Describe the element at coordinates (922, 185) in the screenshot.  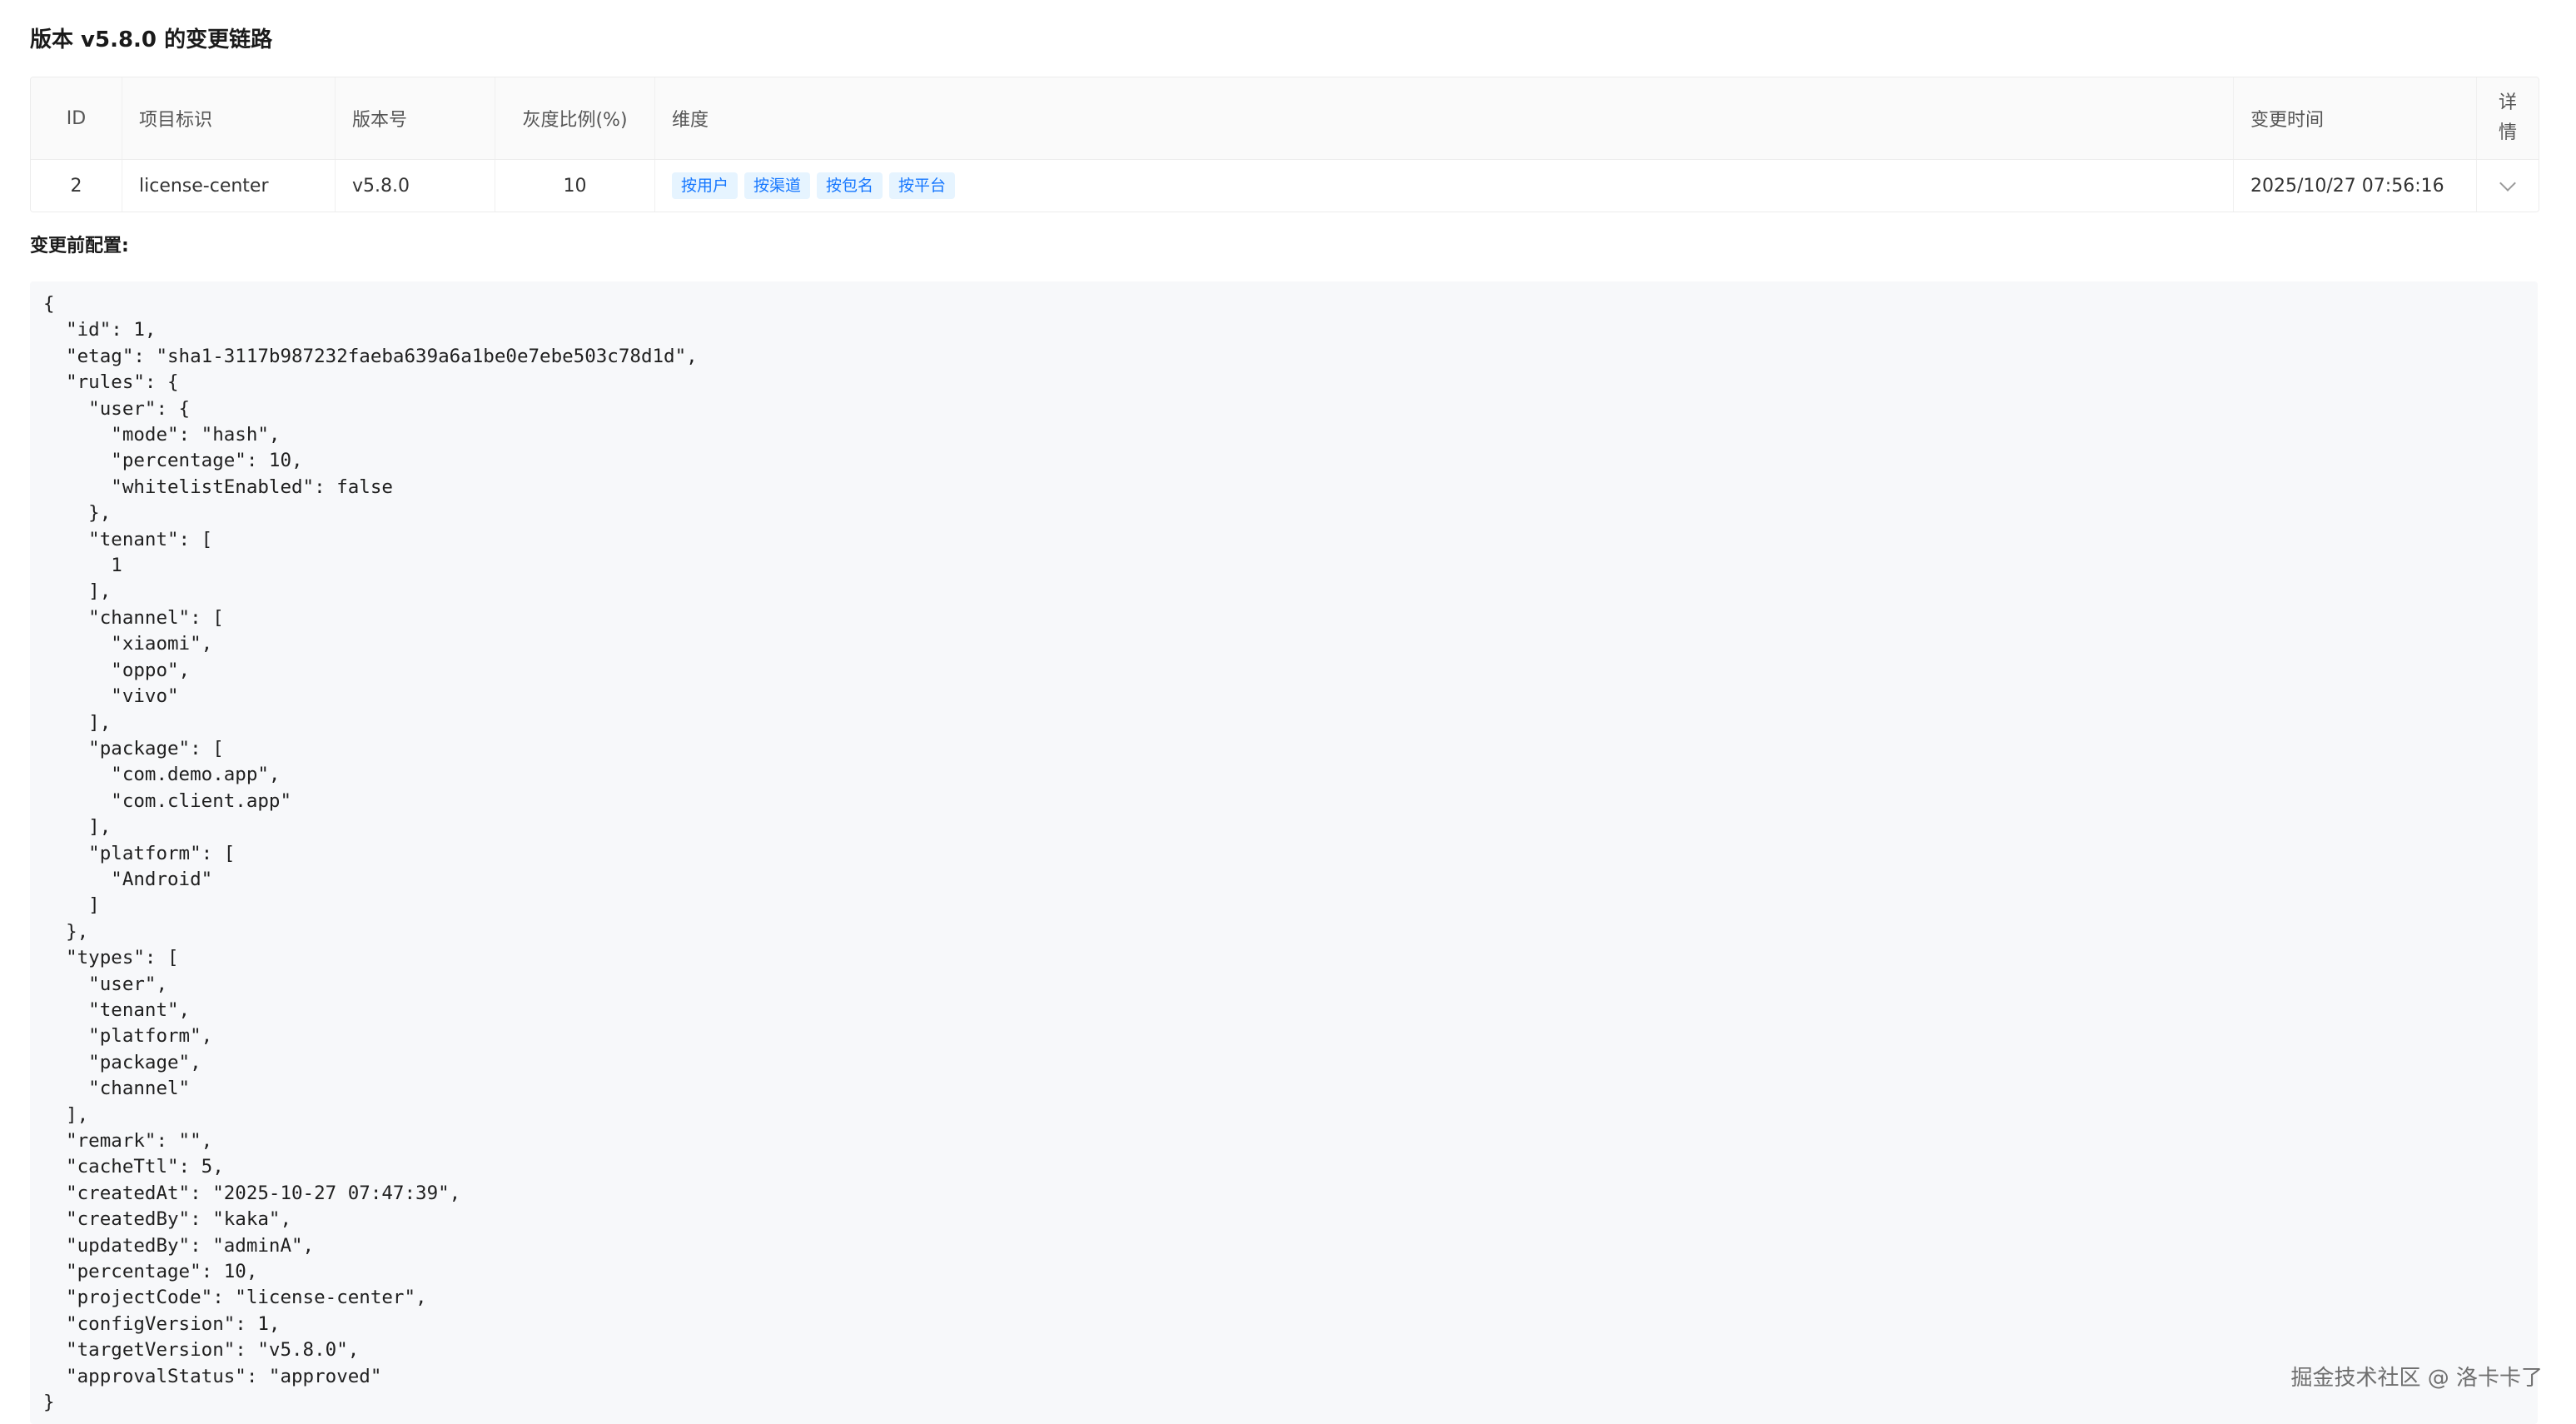
I see `tag-by-platform: 按平台` at that location.